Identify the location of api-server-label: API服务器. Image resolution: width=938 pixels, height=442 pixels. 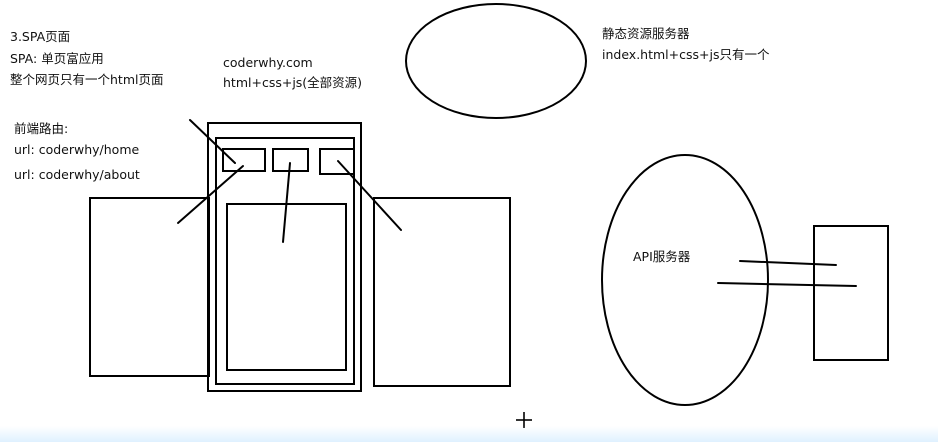
(662, 256).